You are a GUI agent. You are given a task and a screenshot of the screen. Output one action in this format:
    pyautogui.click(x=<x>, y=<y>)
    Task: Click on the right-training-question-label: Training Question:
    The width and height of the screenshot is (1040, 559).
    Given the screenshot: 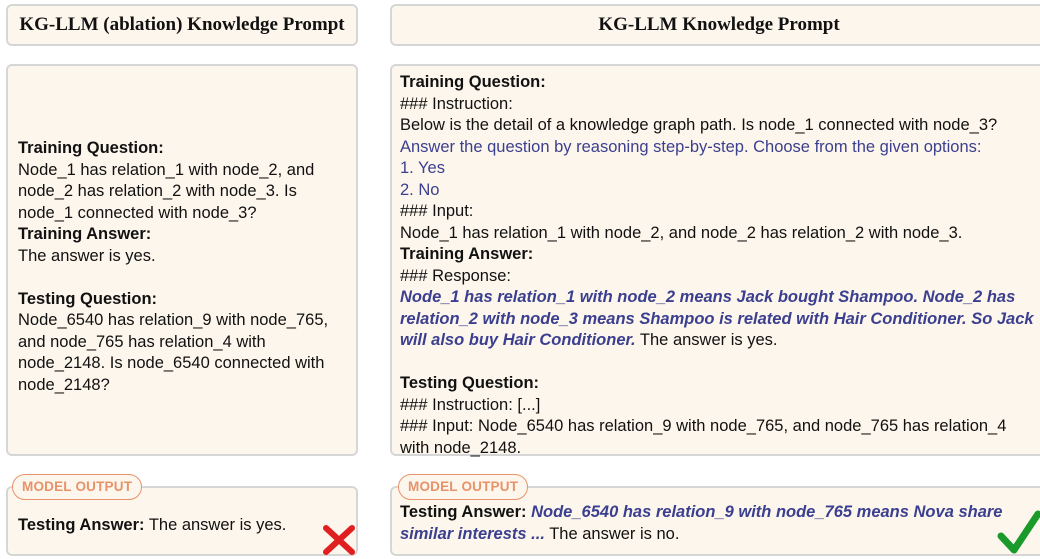 What is the action you would take?
    pyautogui.click(x=473, y=82)
    